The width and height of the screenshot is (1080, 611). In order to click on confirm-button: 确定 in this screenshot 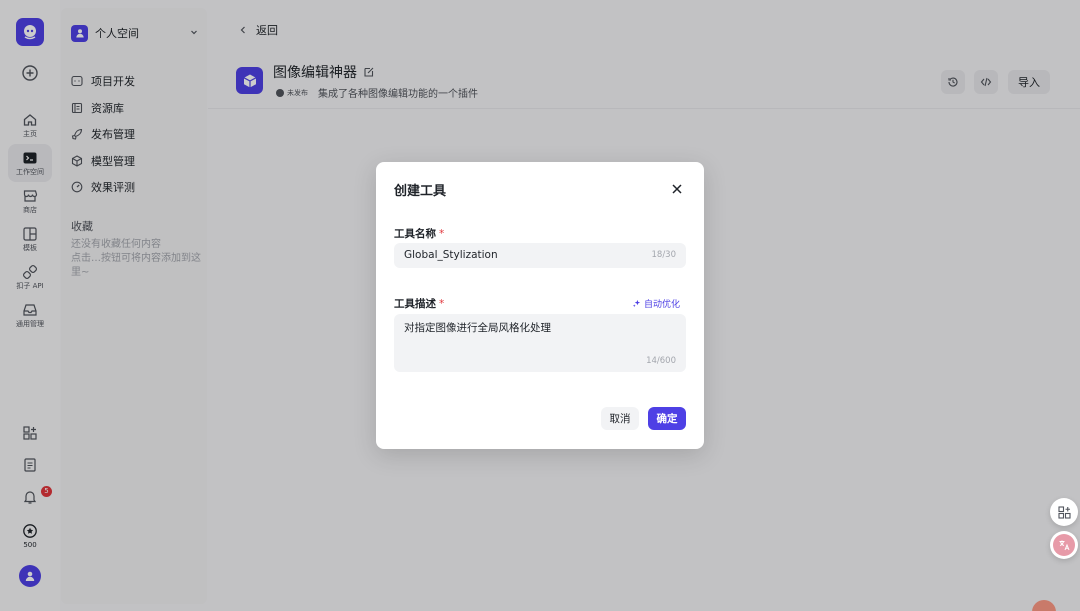, I will do `click(667, 418)`.